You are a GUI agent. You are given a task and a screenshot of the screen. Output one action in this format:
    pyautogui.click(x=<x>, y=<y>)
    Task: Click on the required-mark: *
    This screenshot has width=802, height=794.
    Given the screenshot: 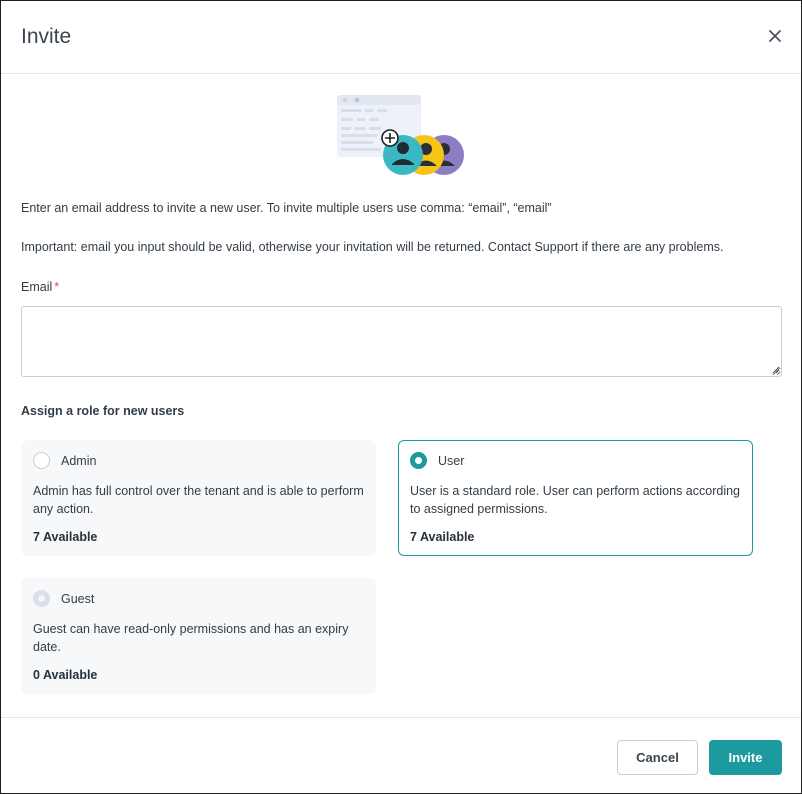 What is the action you would take?
    pyautogui.click(x=57, y=287)
    